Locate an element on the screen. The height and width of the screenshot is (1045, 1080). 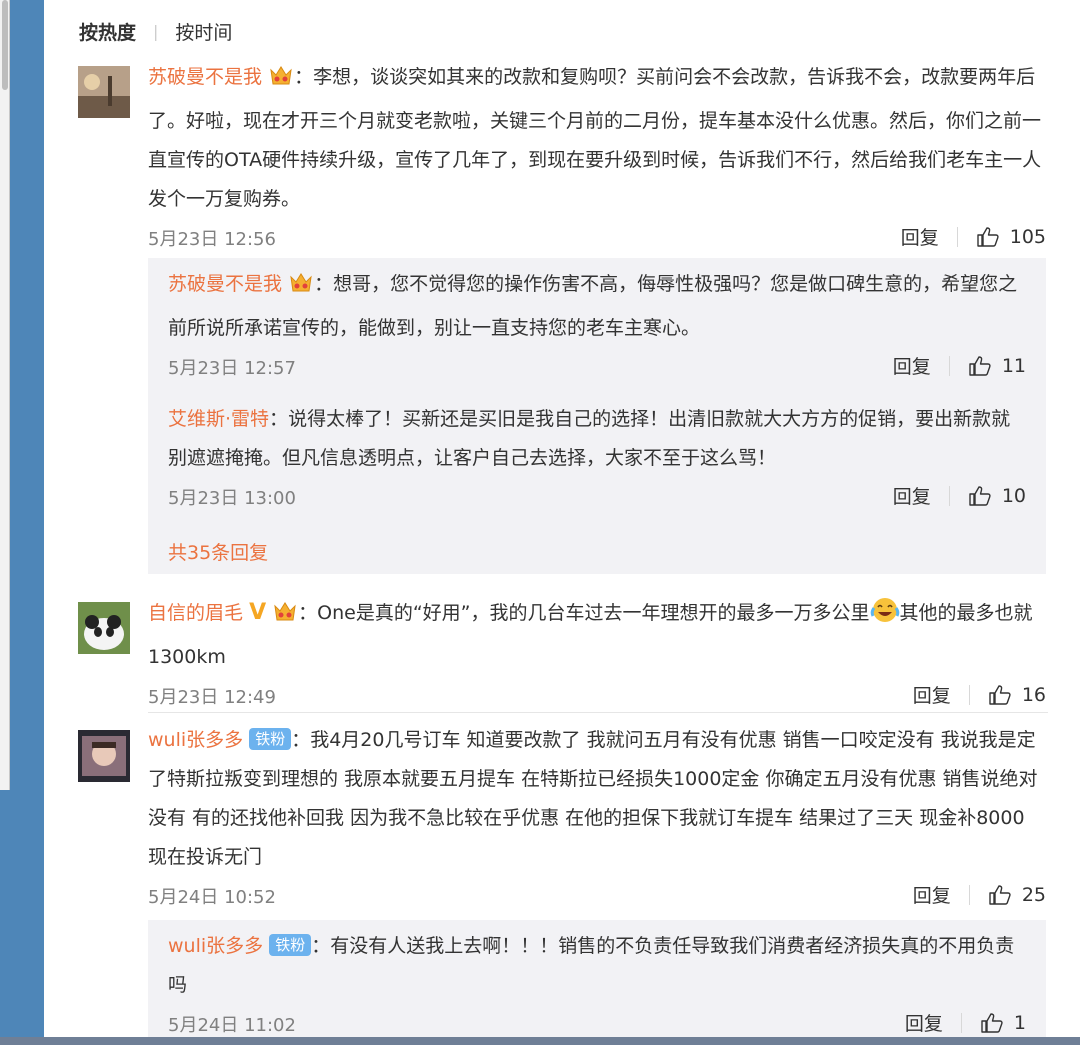
like-count: 25 is located at coordinates (1033, 894).